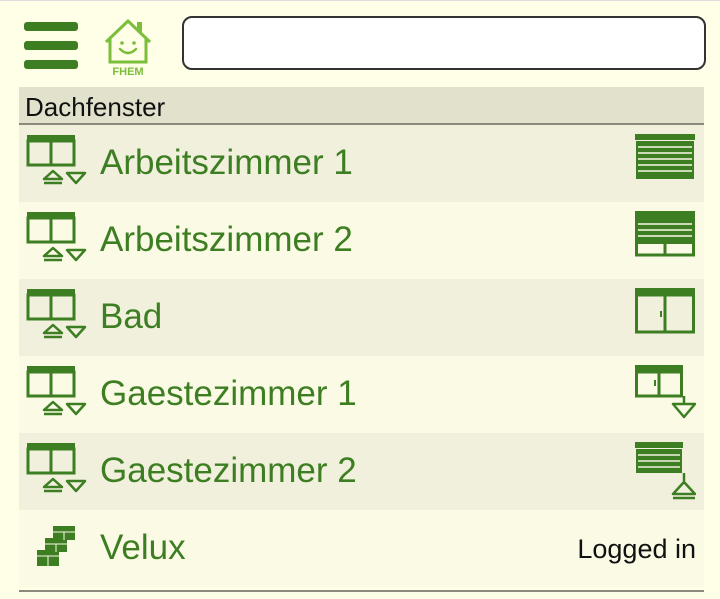 This screenshot has width=720, height=599. What do you see at coordinates (228, 394) in the screenshot?
I see `device-name: Gaestezimmer 1` at bounding box center [228, 394].